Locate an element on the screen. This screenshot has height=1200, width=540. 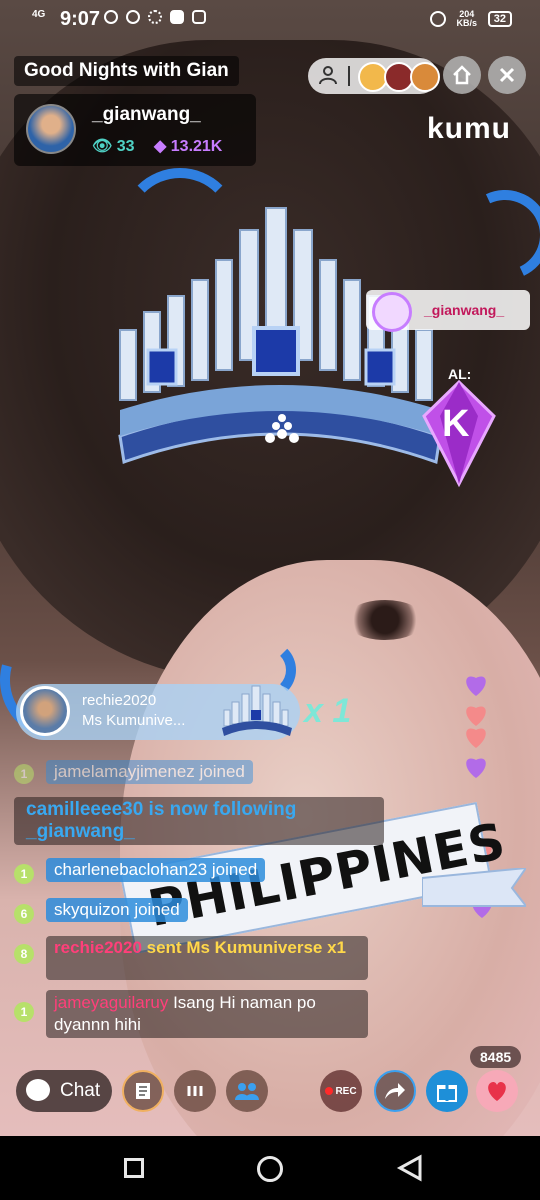
video-eye is located at coordinates (385, 620).